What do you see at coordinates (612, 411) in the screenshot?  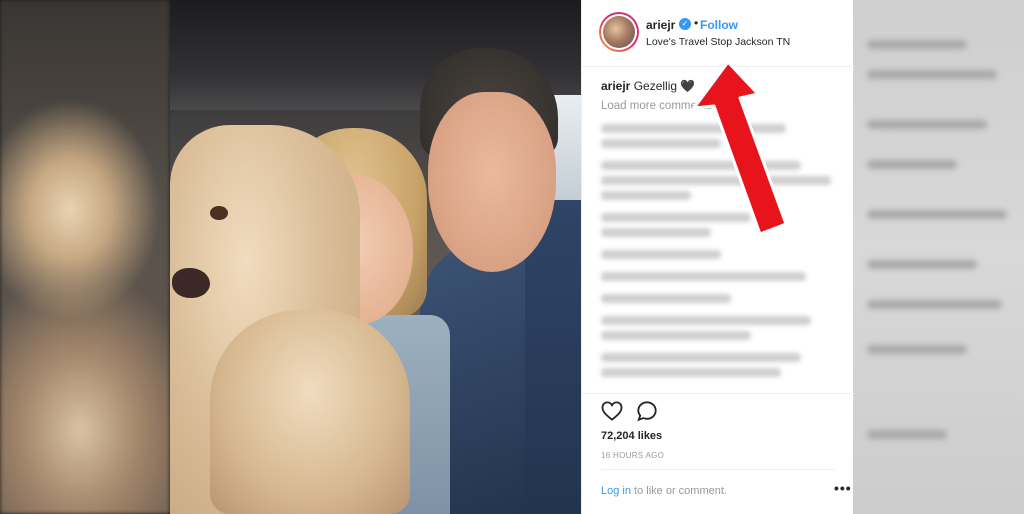 I see `heart-icon` at bounding box center [612, 411].